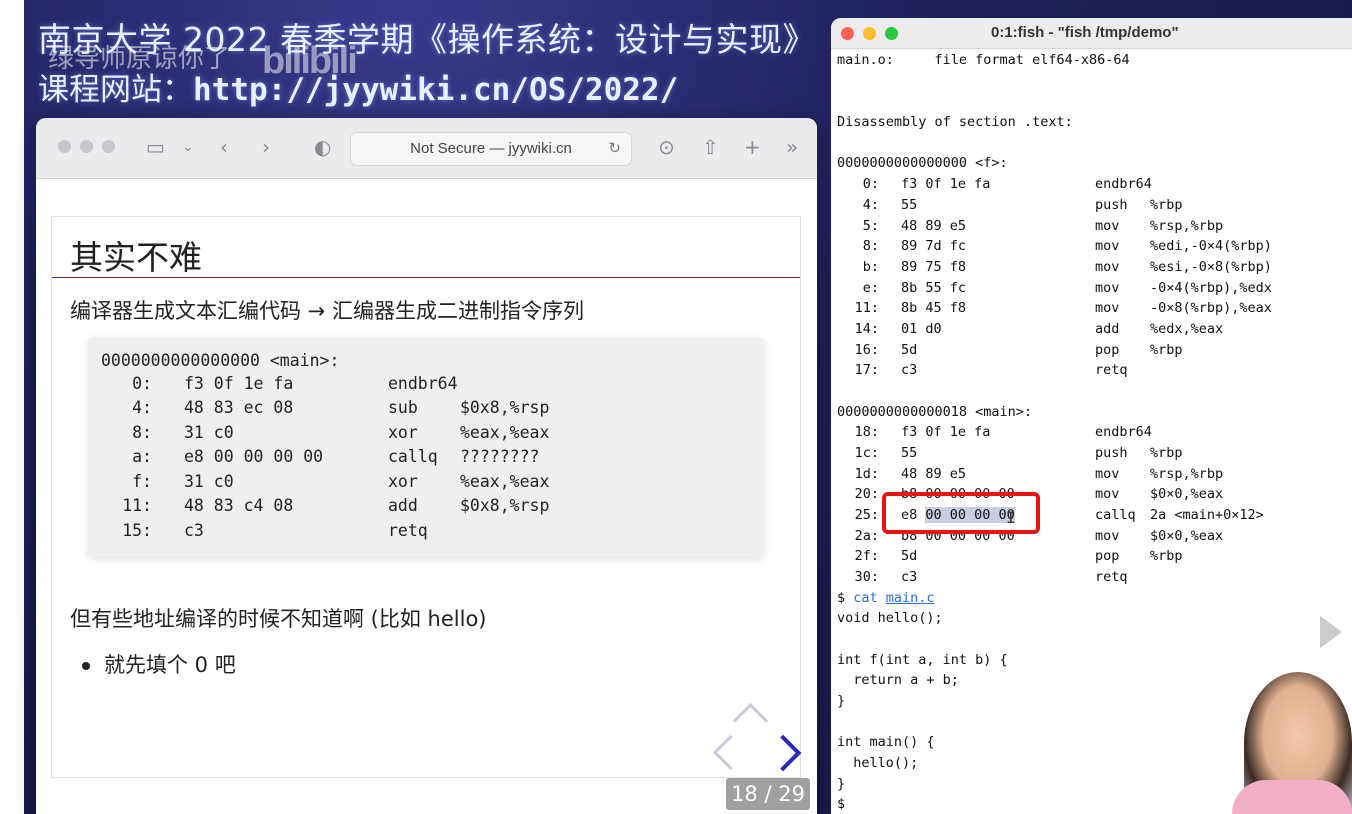 This screenshot has height=814, width=1352. Describe the element at coordinates (614, 149) in the screenshot. I see `reload-icon: ↻` at that location.